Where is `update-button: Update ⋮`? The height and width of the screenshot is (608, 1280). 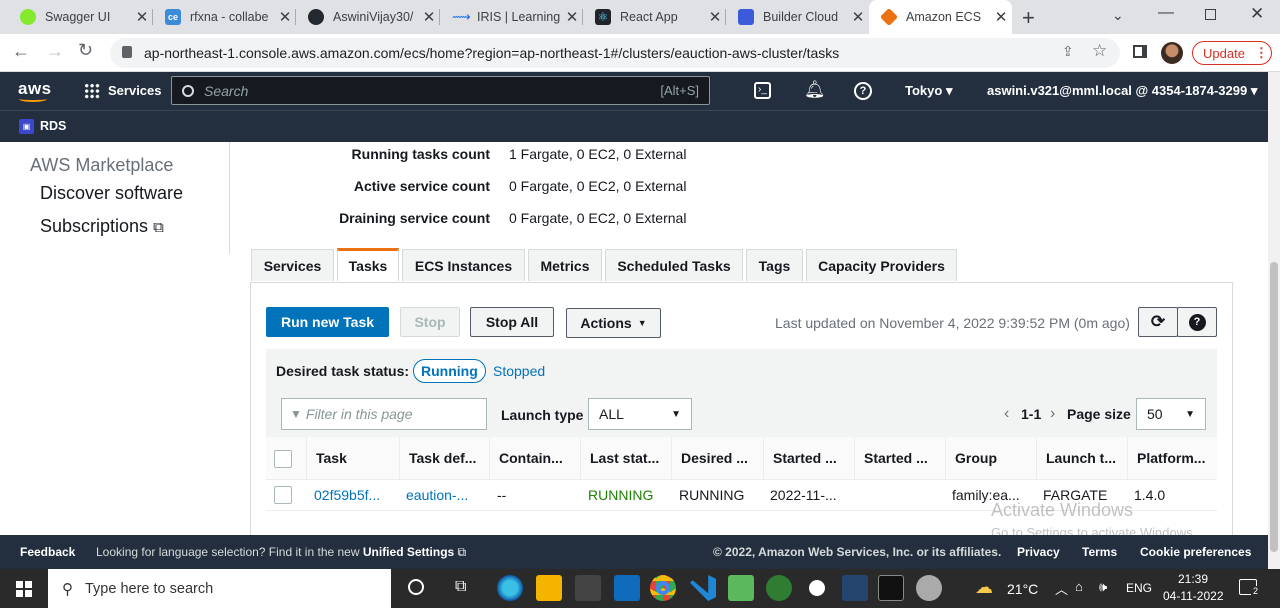
update-button: Update ⋮ is located at coordinates (1232, 53).